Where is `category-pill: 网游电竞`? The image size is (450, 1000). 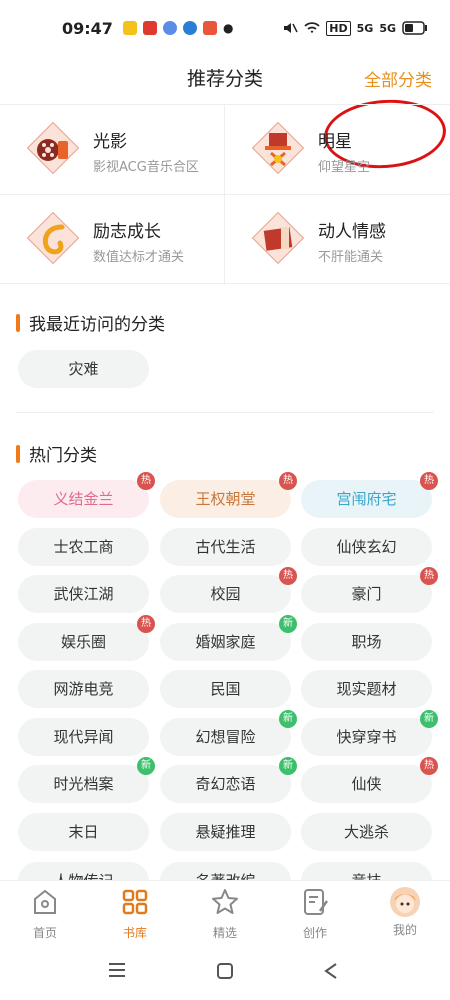 category-pill: 网游电竞 is located at coordinates (83, 689).